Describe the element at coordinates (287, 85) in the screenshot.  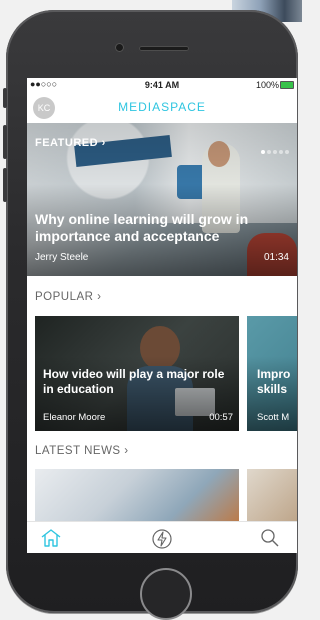
I see `battery-icon` at that location.